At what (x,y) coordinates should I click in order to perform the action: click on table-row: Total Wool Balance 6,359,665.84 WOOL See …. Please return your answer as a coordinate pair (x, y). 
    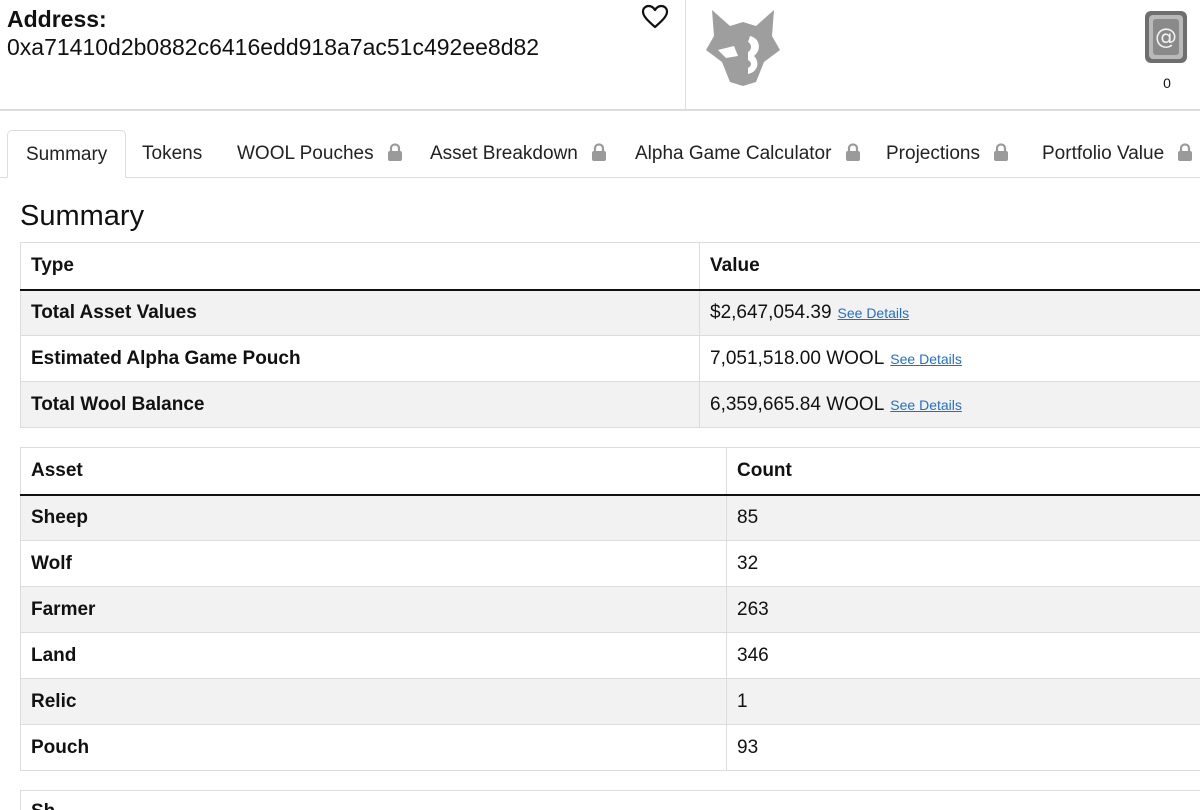
    Looking at the image, I should click on (610, 404).